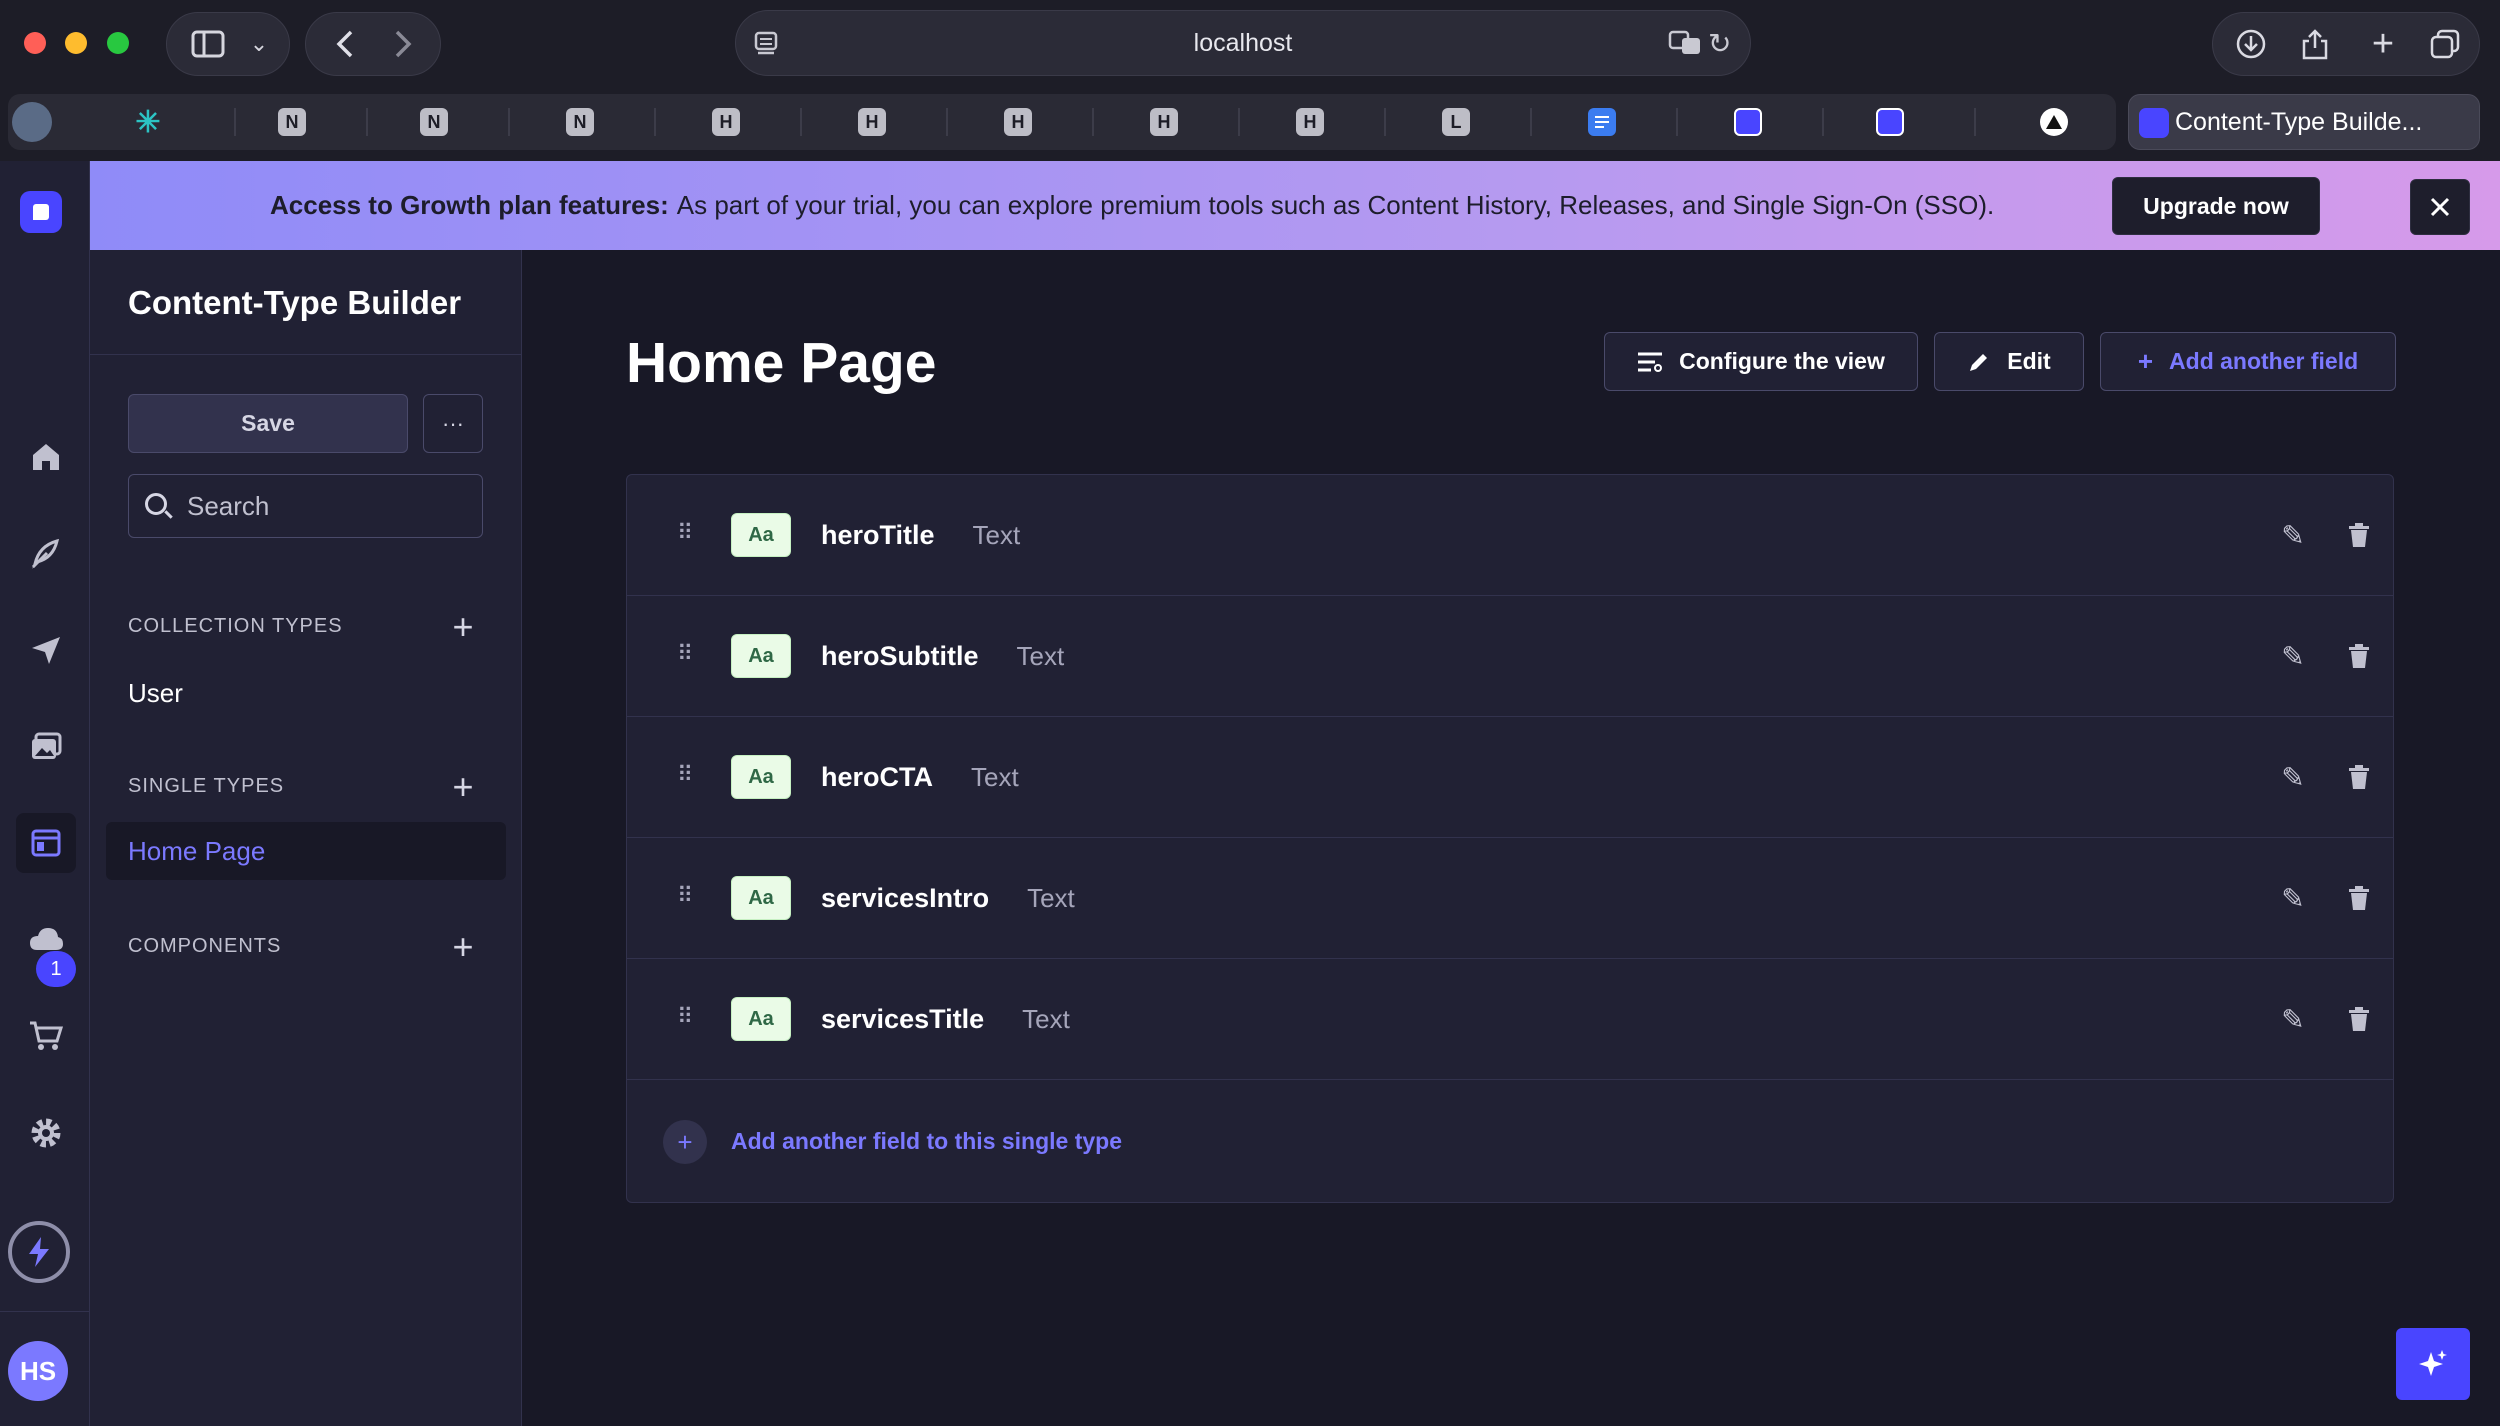 This screenshot has height=1426, width=2500. What do you see at coordinates (453, 423) in the screenshot?
I see `more-options-button: ···` at bounding box center [453, 423].